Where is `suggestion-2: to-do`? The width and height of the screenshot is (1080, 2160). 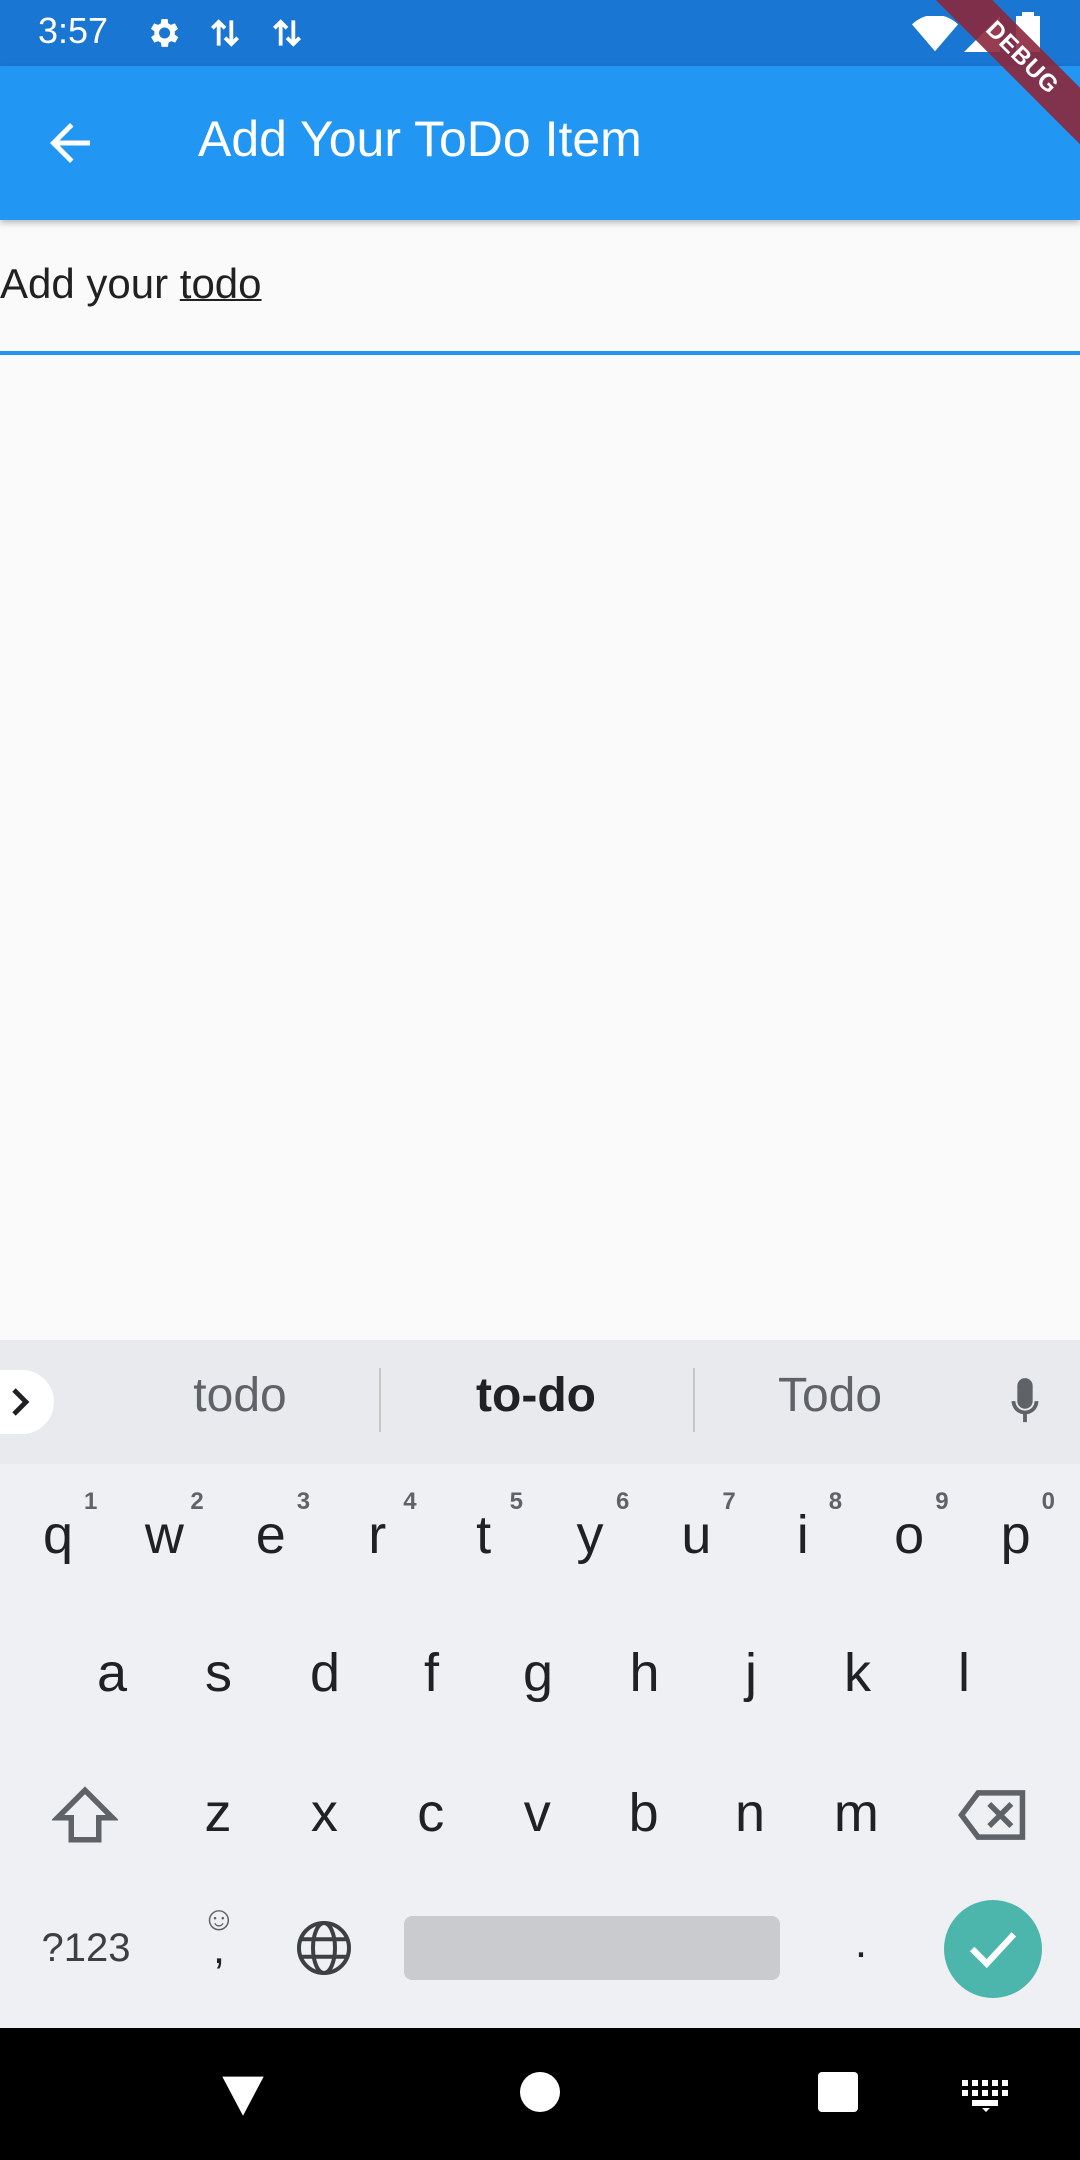 suggestion-2: to-do is located at coordinates (536, 1395).